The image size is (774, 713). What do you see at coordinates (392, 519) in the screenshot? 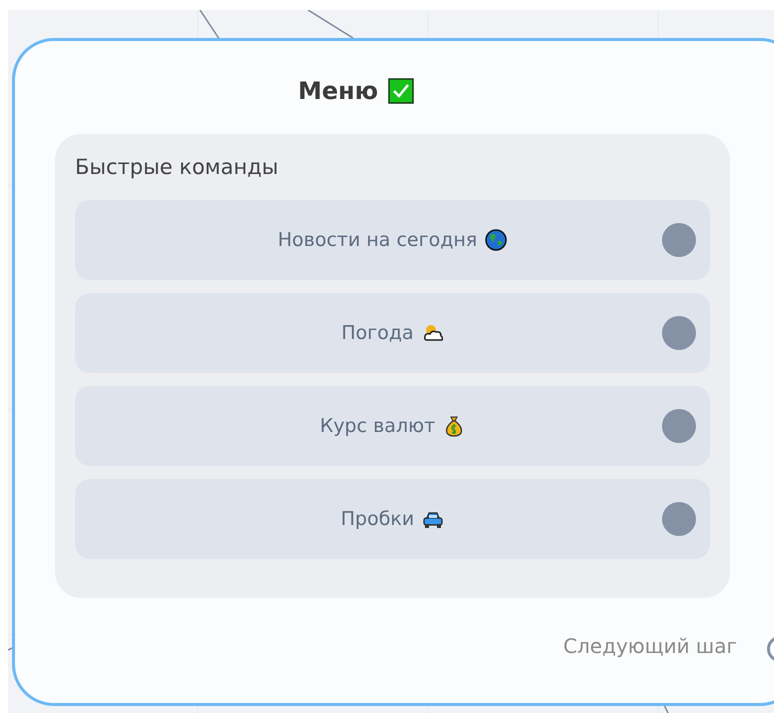
I see `command-button: Пробки` at bounding box center [392, 519].